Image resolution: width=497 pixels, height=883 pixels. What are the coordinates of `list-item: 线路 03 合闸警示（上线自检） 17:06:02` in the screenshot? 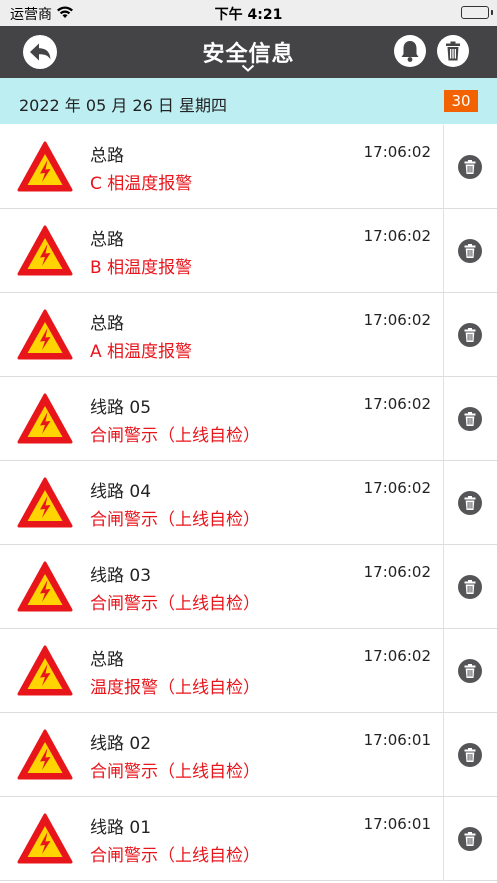 It's located at (248, 587).